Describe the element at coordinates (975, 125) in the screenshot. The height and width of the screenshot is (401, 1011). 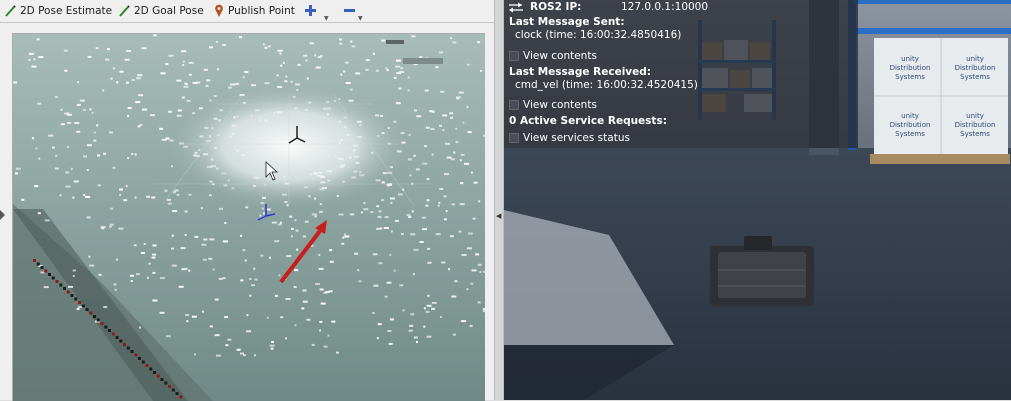
I see `distribution-placard-4: unity Distribution Systems` at that location.